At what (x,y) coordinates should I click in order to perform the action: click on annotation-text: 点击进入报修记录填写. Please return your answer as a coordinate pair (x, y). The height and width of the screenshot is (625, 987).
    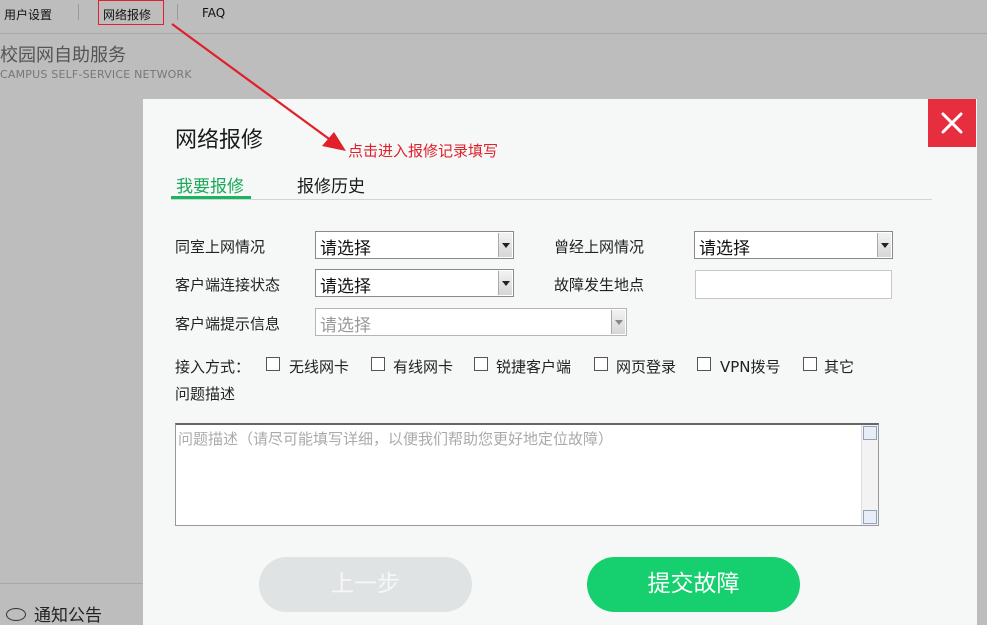
    Looking at the image, I should click on (423, 151).